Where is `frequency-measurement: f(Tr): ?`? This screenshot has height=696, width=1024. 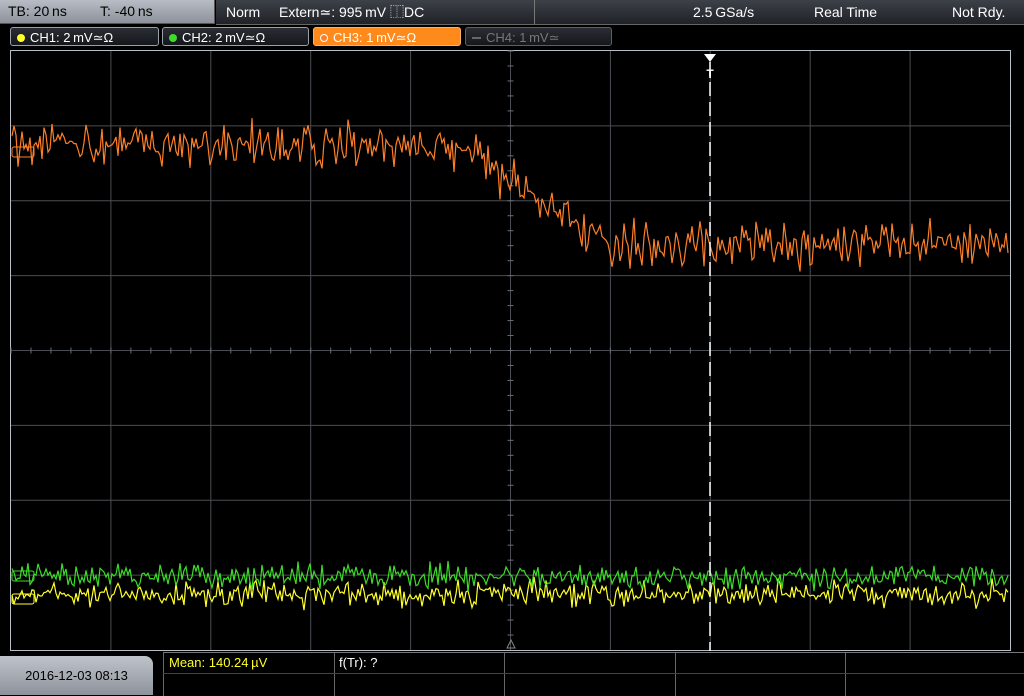 frequency-measurement: f(Tr): ? is located at coordinates (358, 663).